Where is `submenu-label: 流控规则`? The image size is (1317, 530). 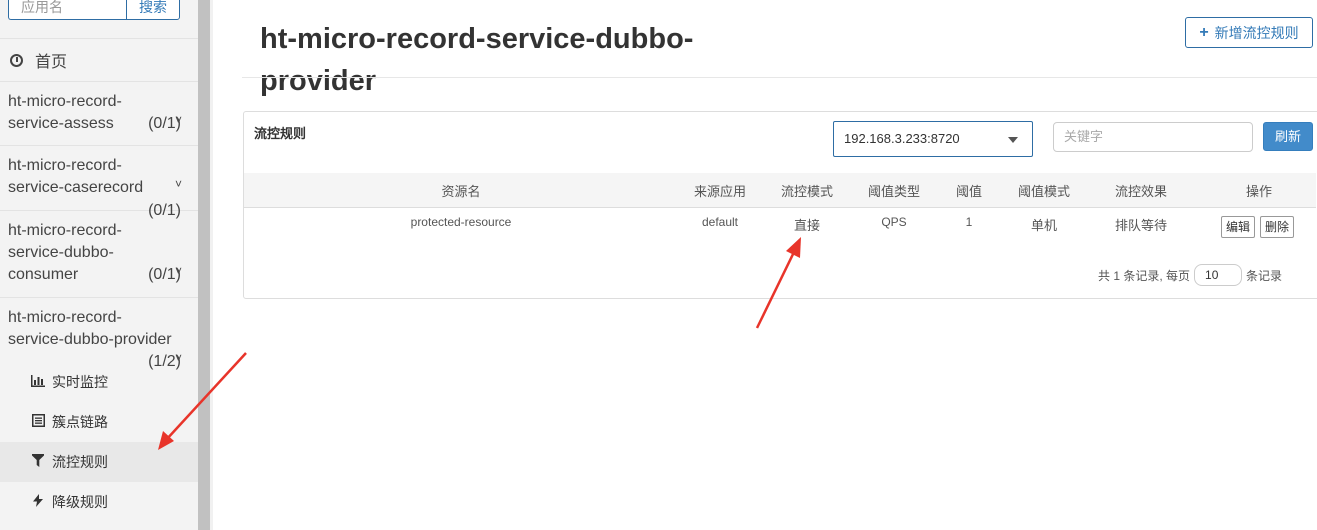
submenu-label: 流控规则 is located at coordinates (80, 462).